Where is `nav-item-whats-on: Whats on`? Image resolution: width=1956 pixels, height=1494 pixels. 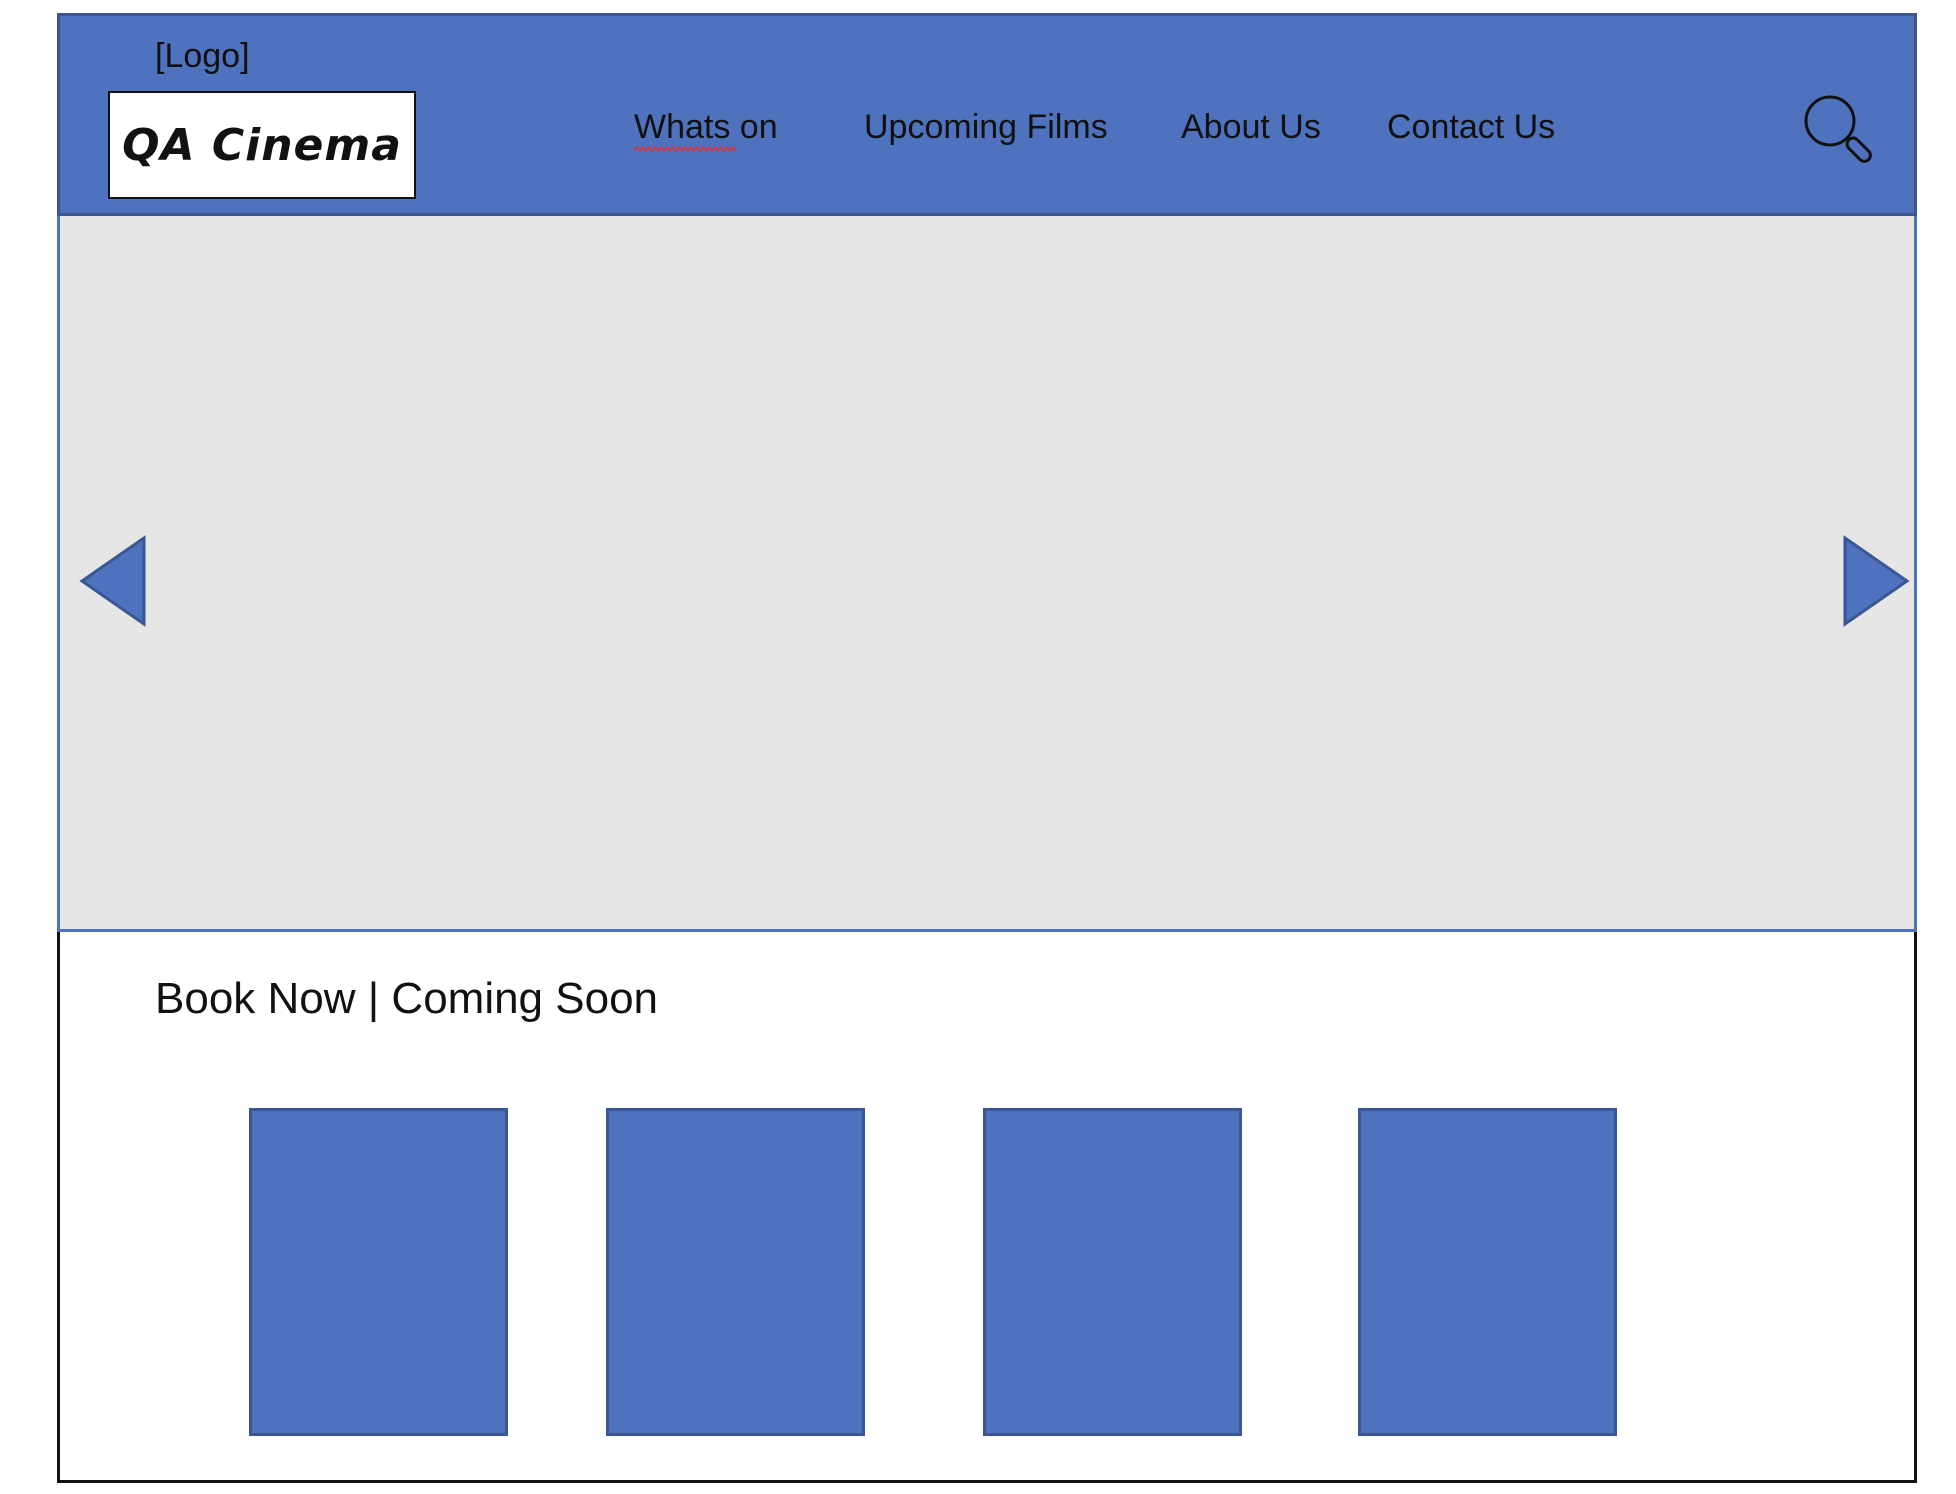 nav-item-whats-on: Whats on is located at coordinates (706, 127).